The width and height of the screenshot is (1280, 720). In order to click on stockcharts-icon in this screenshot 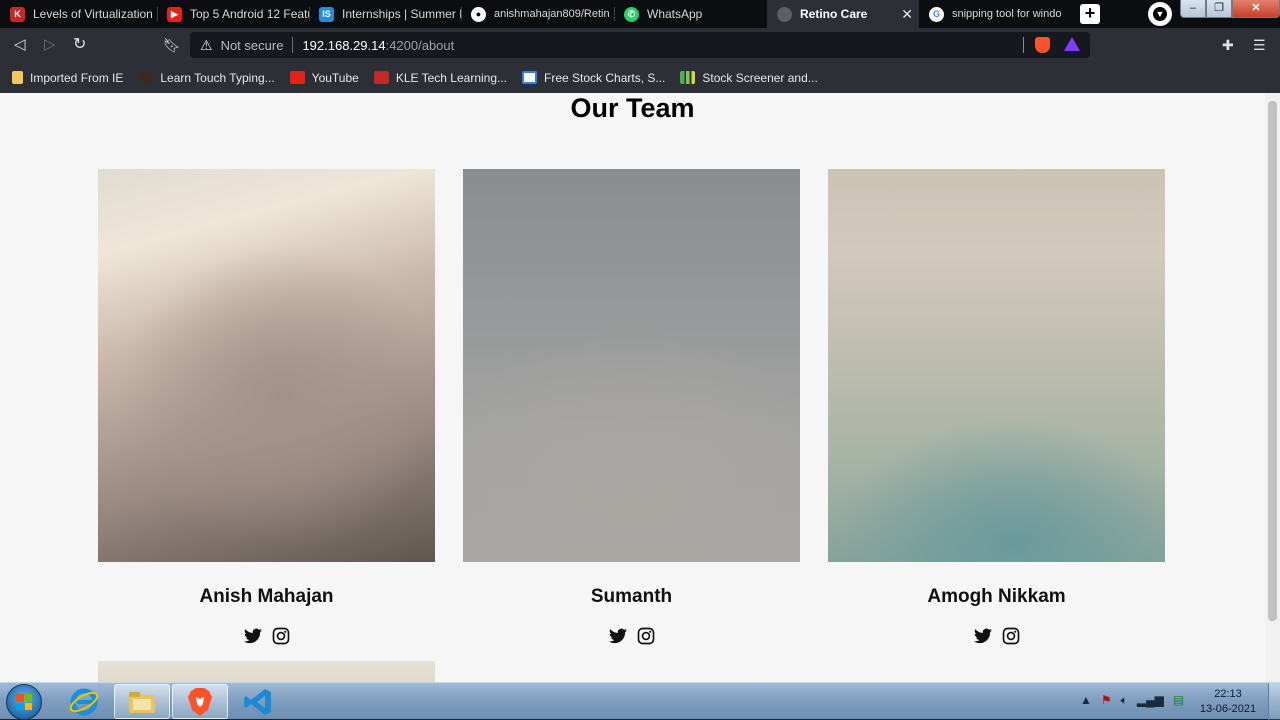, I will do `click(530, 77)`.